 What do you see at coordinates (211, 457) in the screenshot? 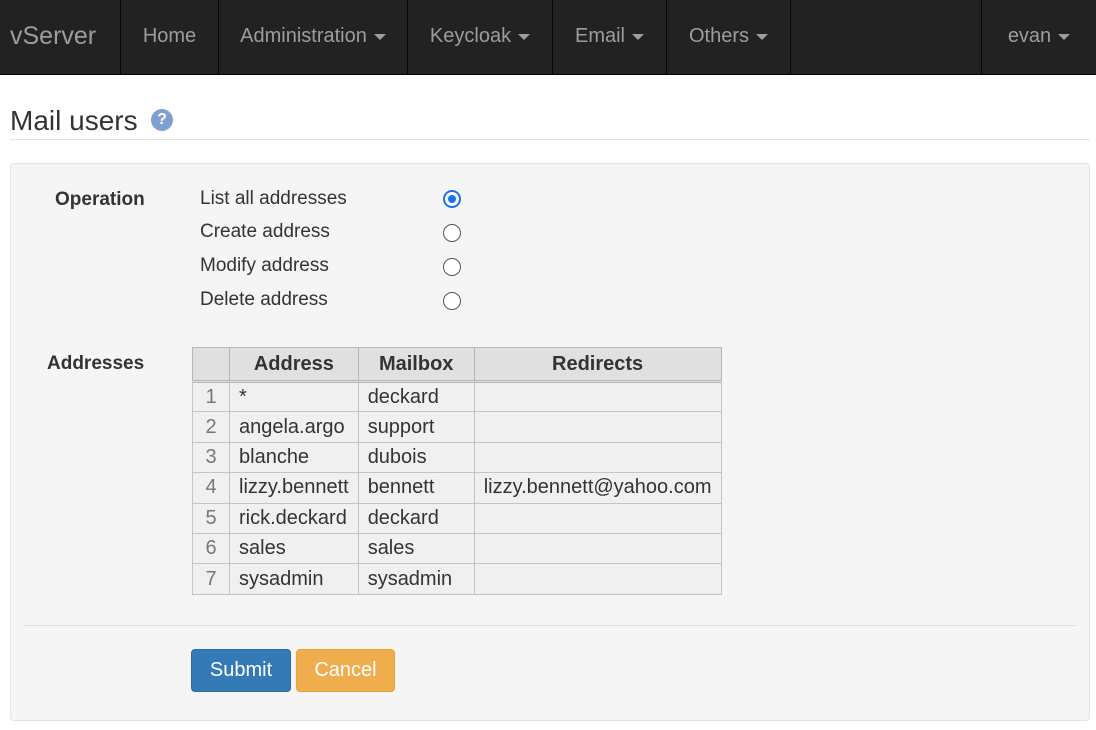
I see `row-number-cell: 3` at bounding box center [211, 457].